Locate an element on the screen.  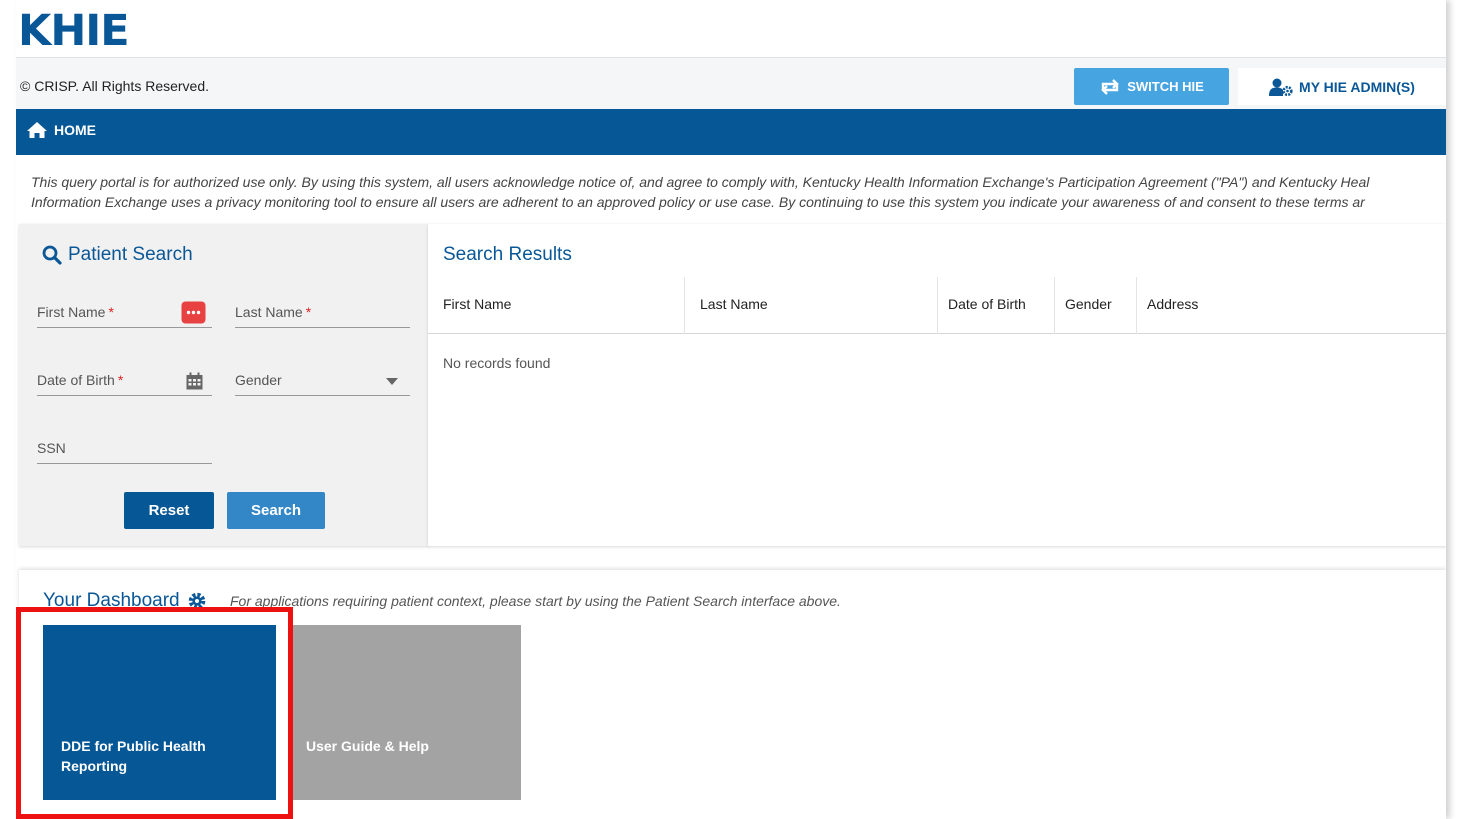
gender-select: Gender is located at coordinates (322, 381).